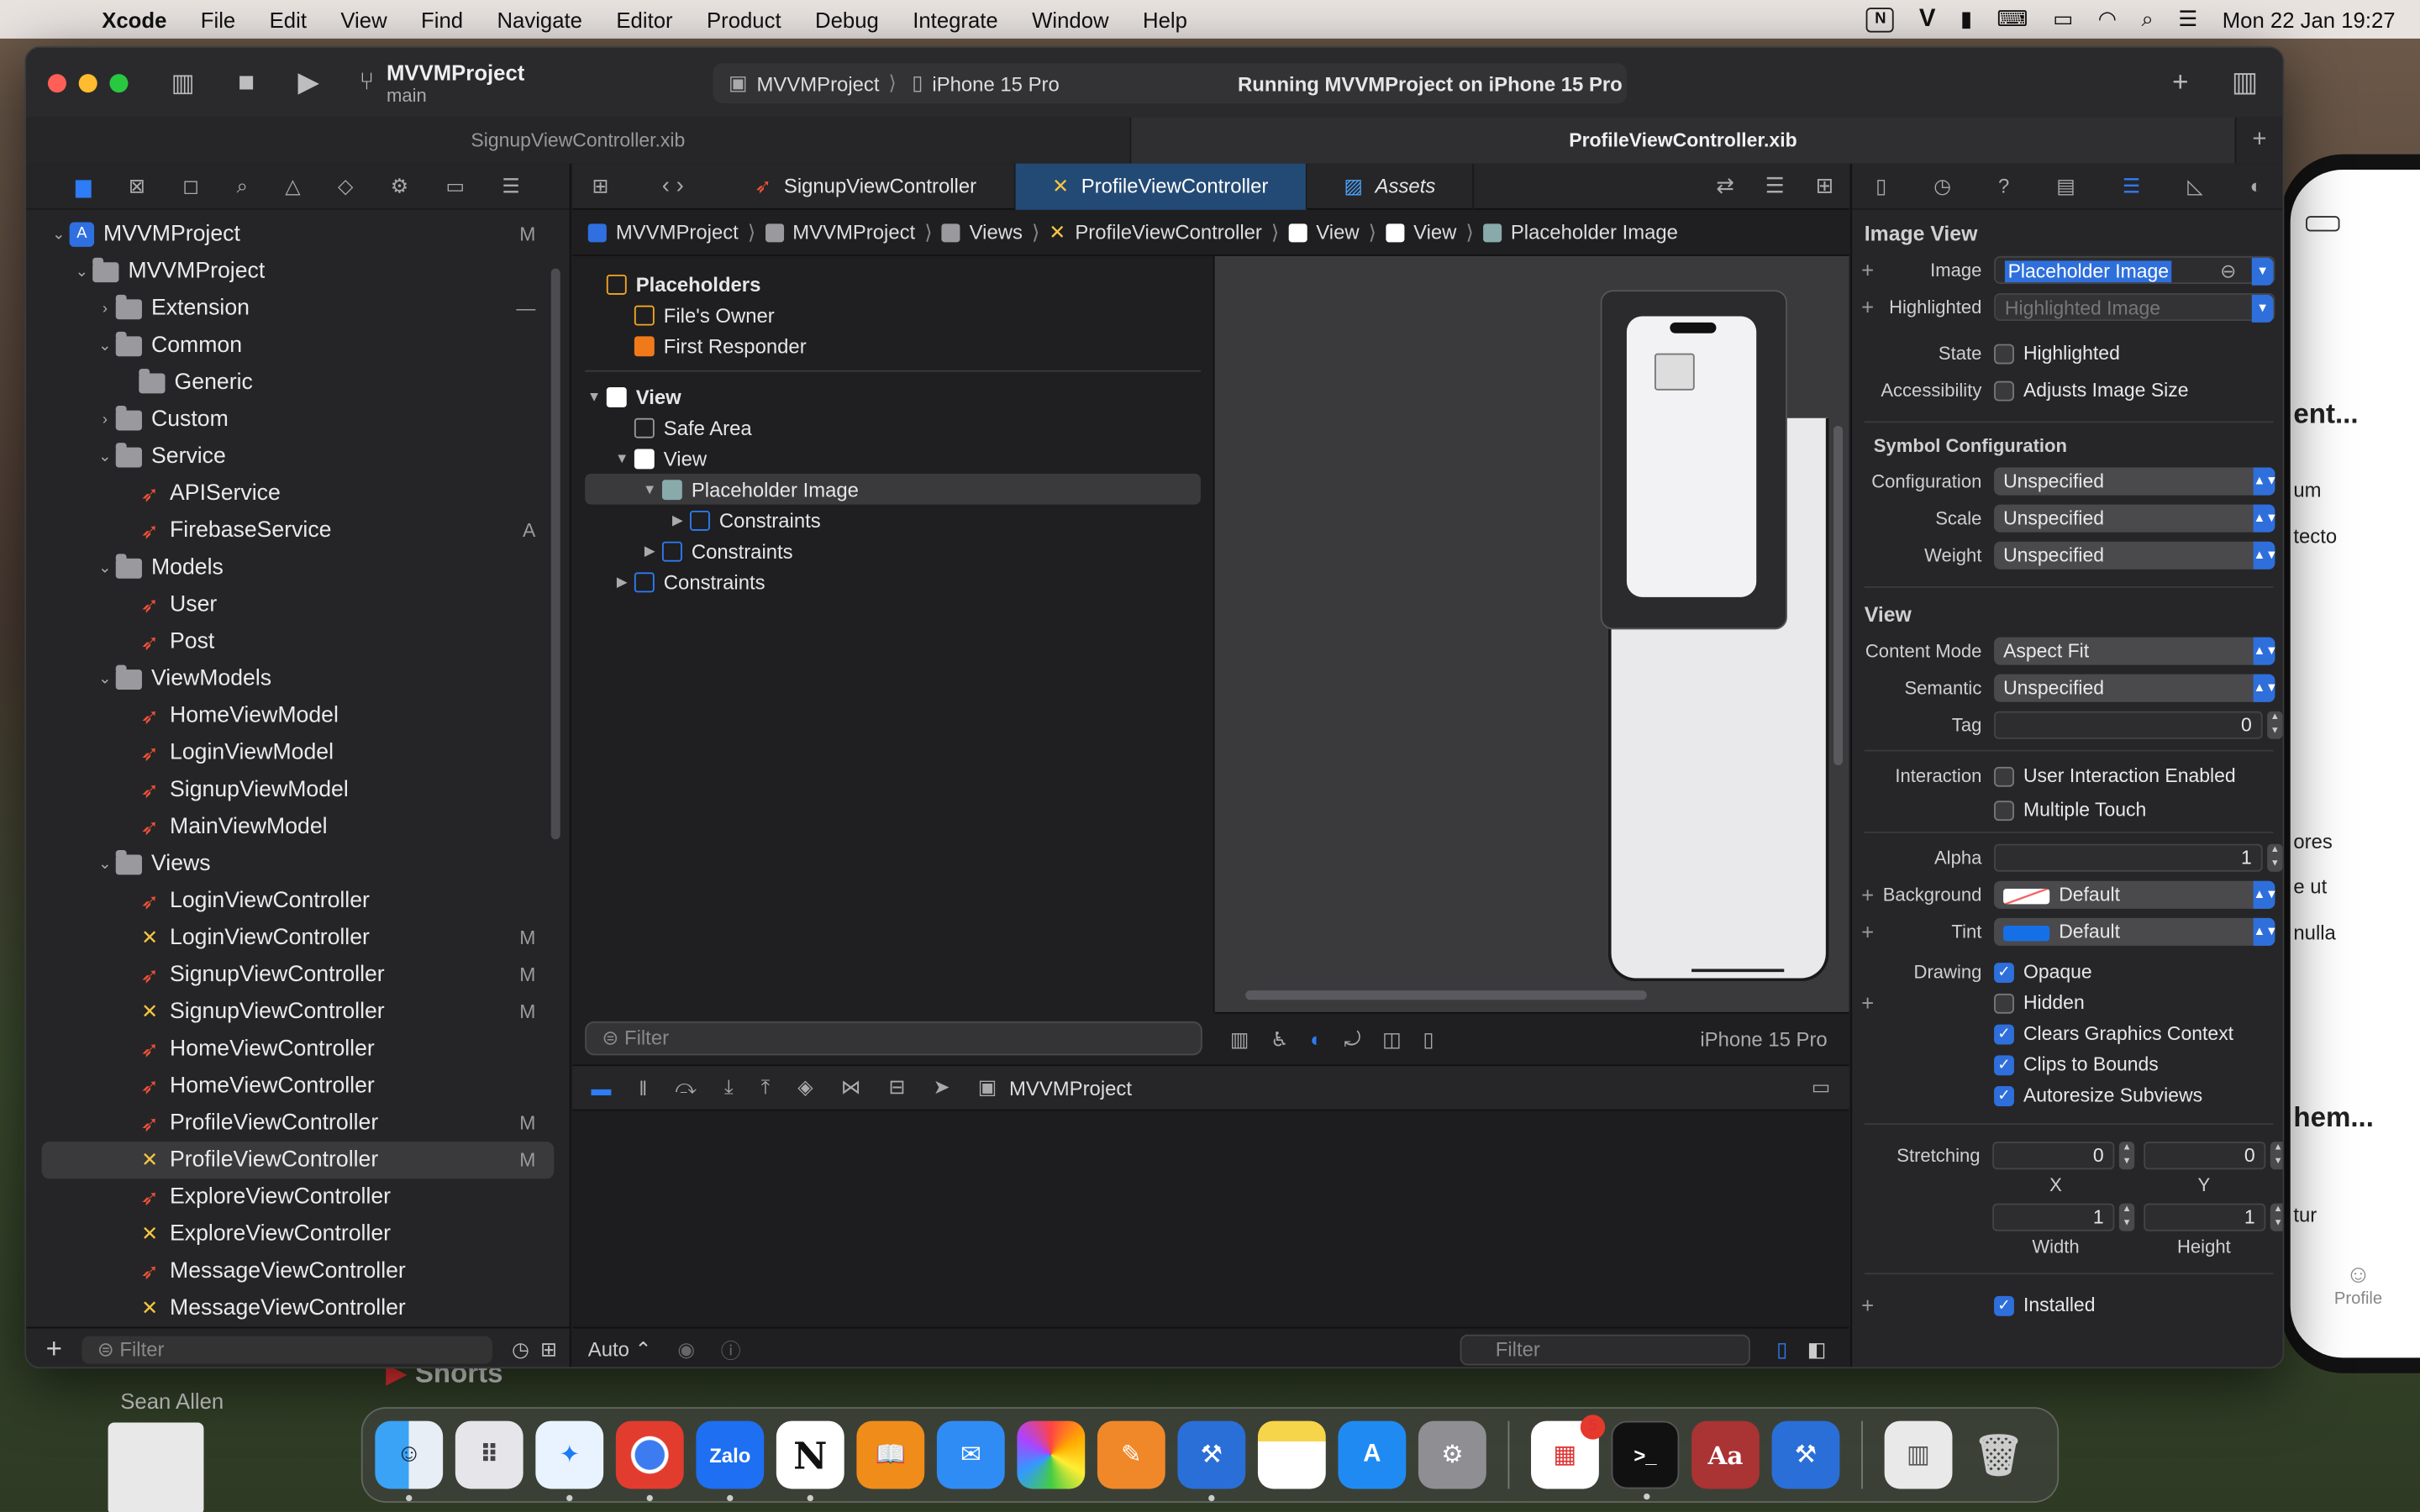 This screenshot has width=2420, height=1512. What do you see at coordinates (1051, 1454) in the screenshot?
I see `photos-icon` at bounding box center [1051, 1454].